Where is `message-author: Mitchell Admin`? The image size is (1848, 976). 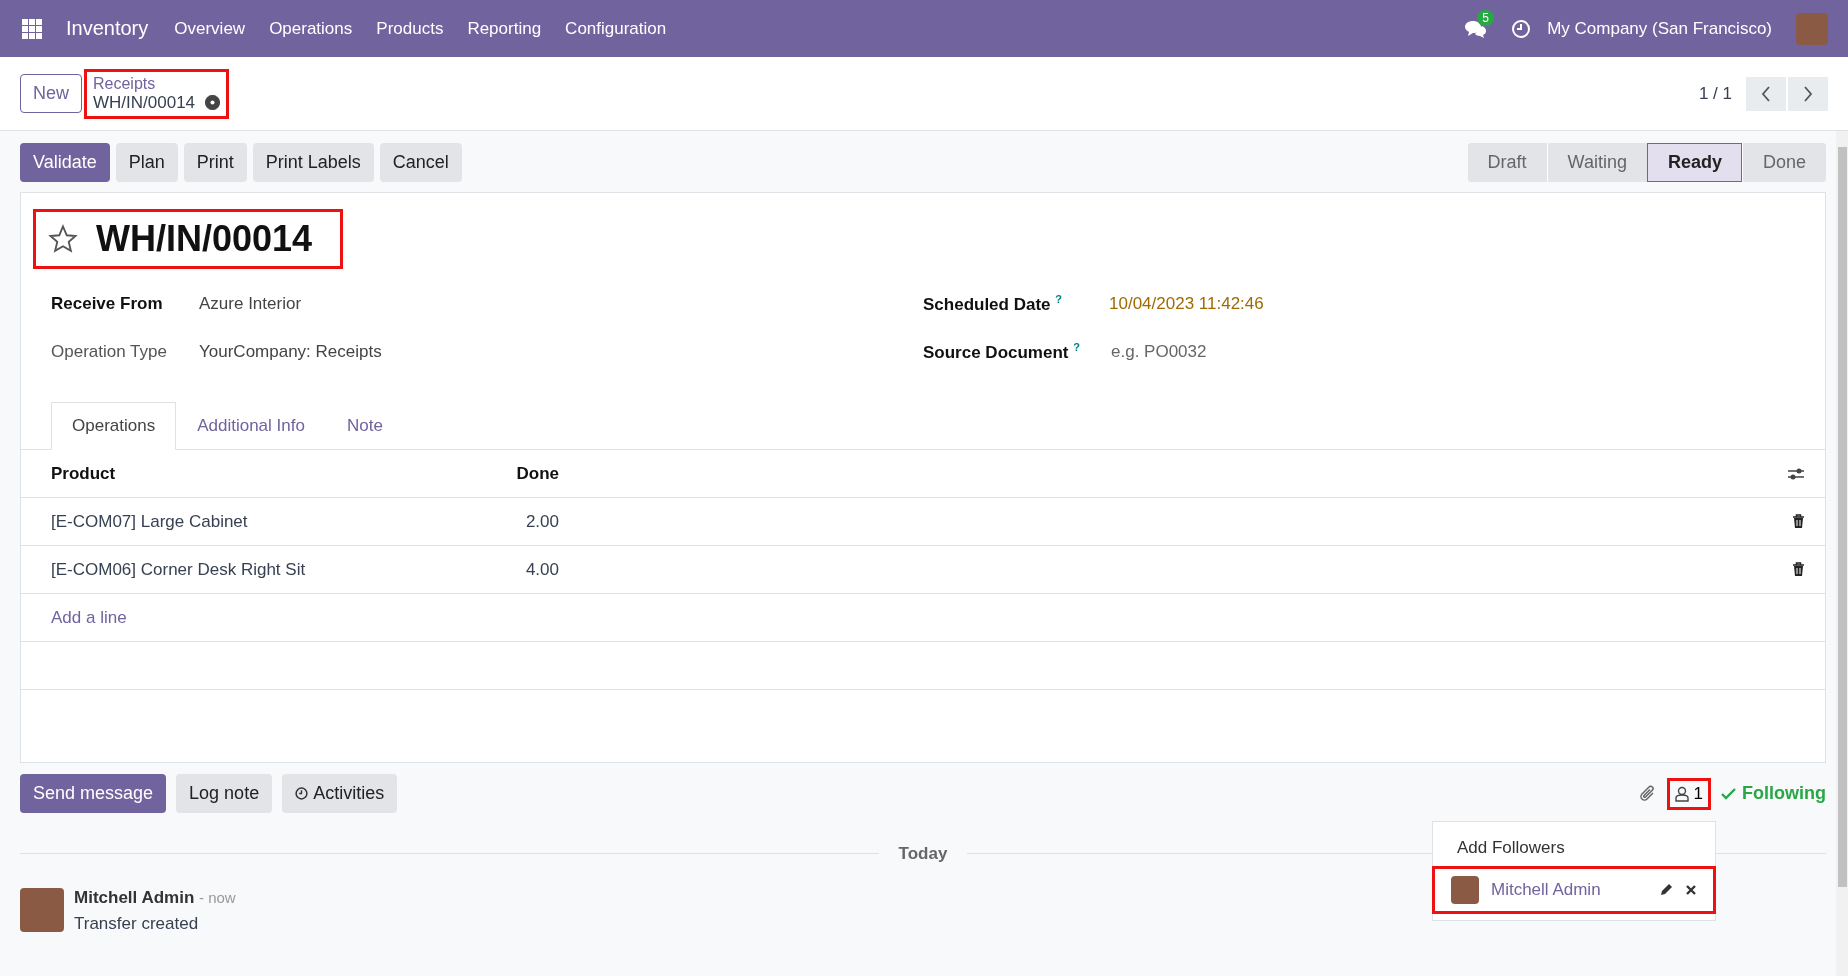 message-author: Mitchell Admin is located at coordinates (134, 897).